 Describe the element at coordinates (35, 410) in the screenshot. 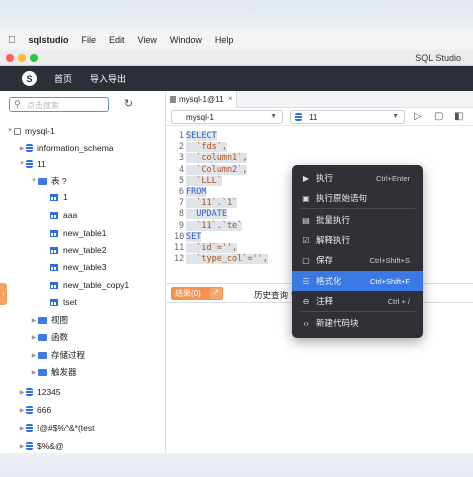

I see `tree-item: ▶ 666` at that location.